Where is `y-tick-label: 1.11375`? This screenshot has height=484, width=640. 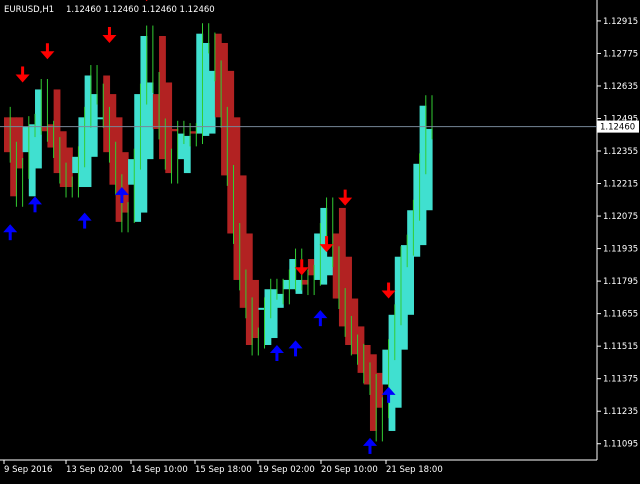
y-tick-label: 1.11375 is located at coordinates (620, 380).